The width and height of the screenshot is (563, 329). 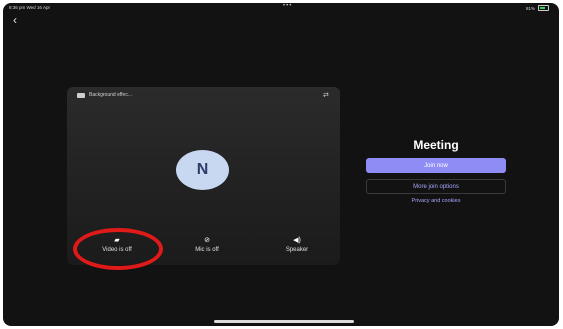 I want to click on mic-toggle-button: ⊘ Mic is off, so click(x=207, y=245).